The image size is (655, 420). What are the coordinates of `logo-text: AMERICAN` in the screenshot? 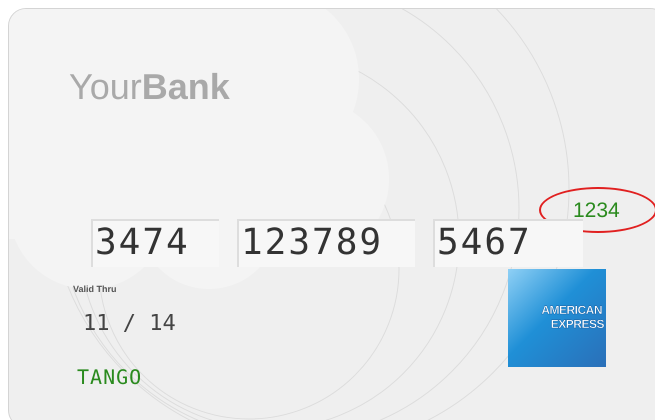 It's located at (571, 311).